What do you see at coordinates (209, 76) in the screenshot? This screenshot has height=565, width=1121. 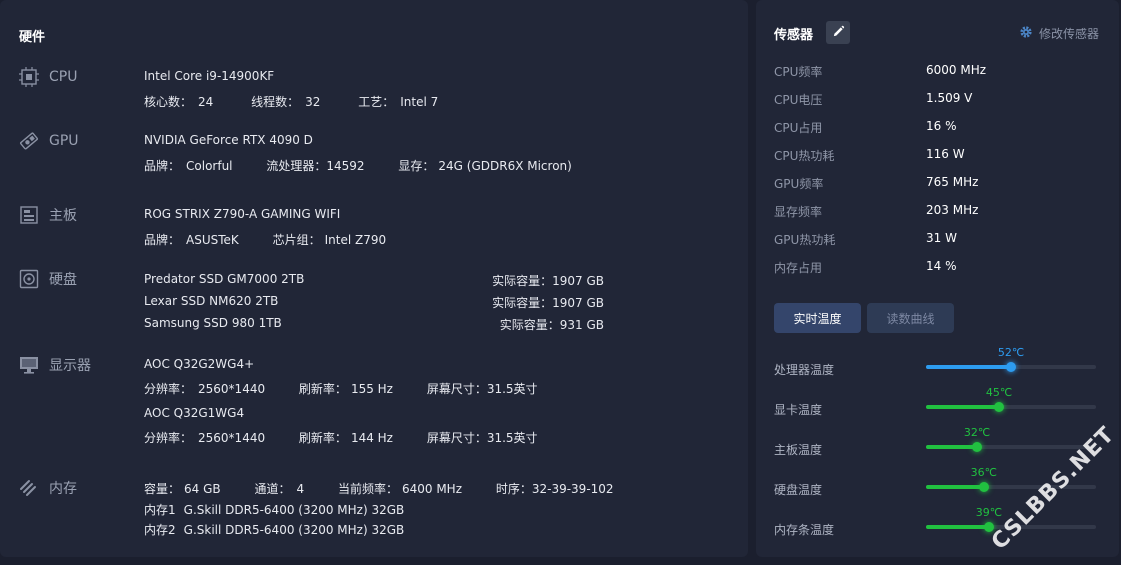 I see `cpu-model: Intel Core i9-14900KF` at bounding box center [209, 76].